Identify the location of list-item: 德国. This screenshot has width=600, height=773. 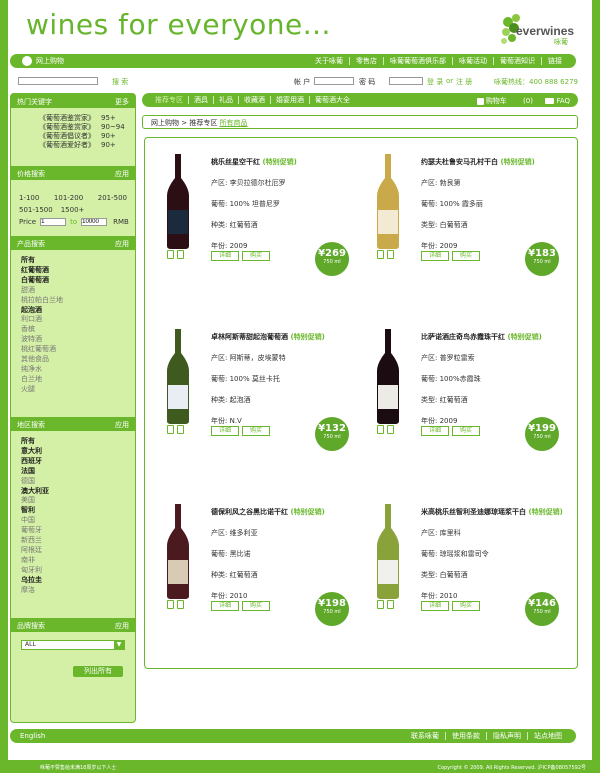
(73, 482).